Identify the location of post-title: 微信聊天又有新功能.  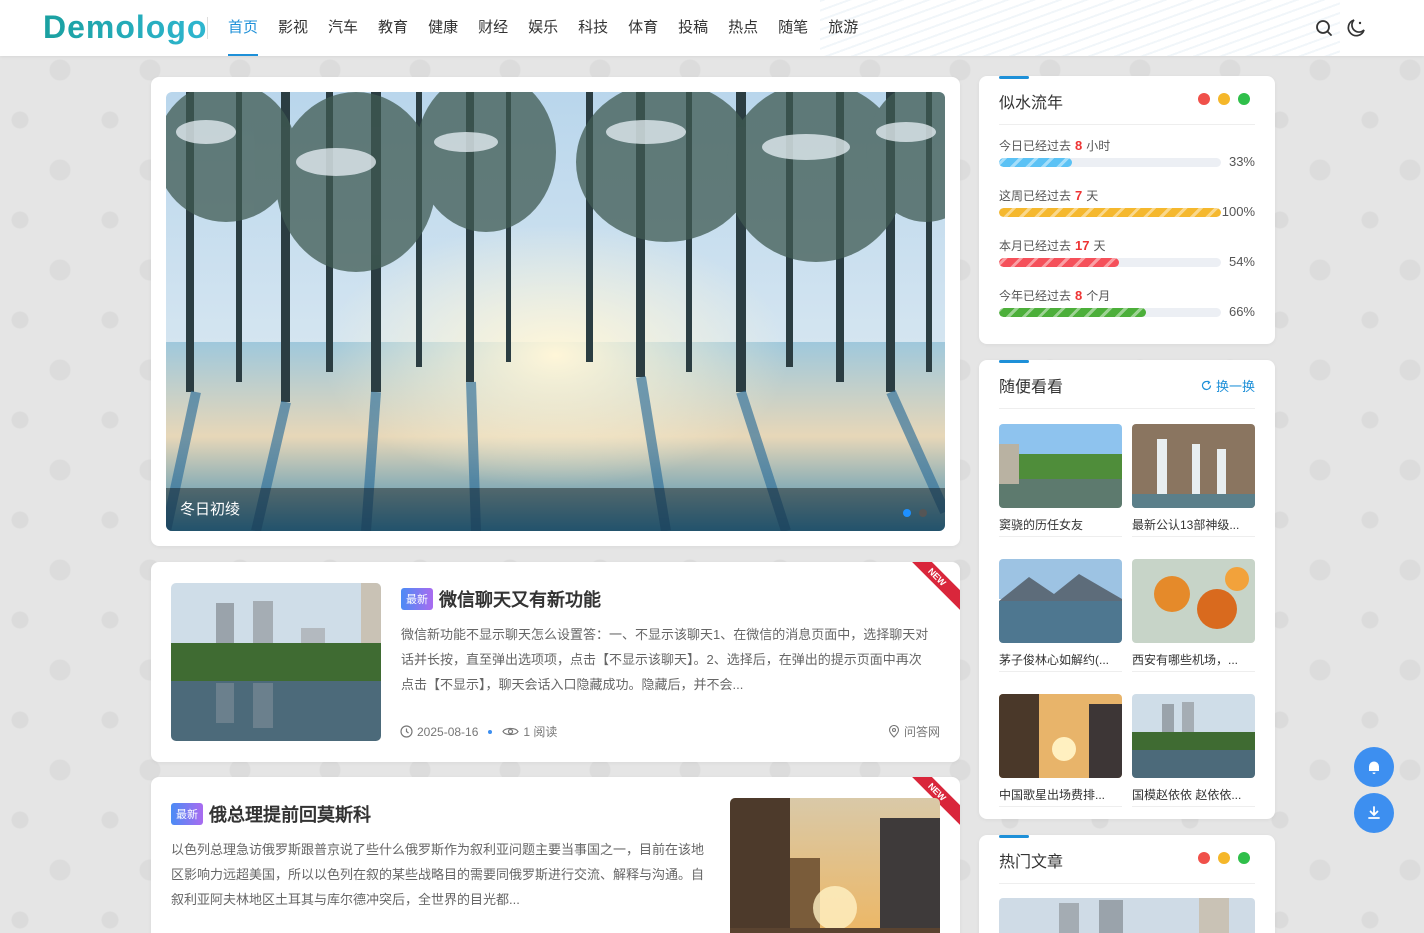
(520, 599).